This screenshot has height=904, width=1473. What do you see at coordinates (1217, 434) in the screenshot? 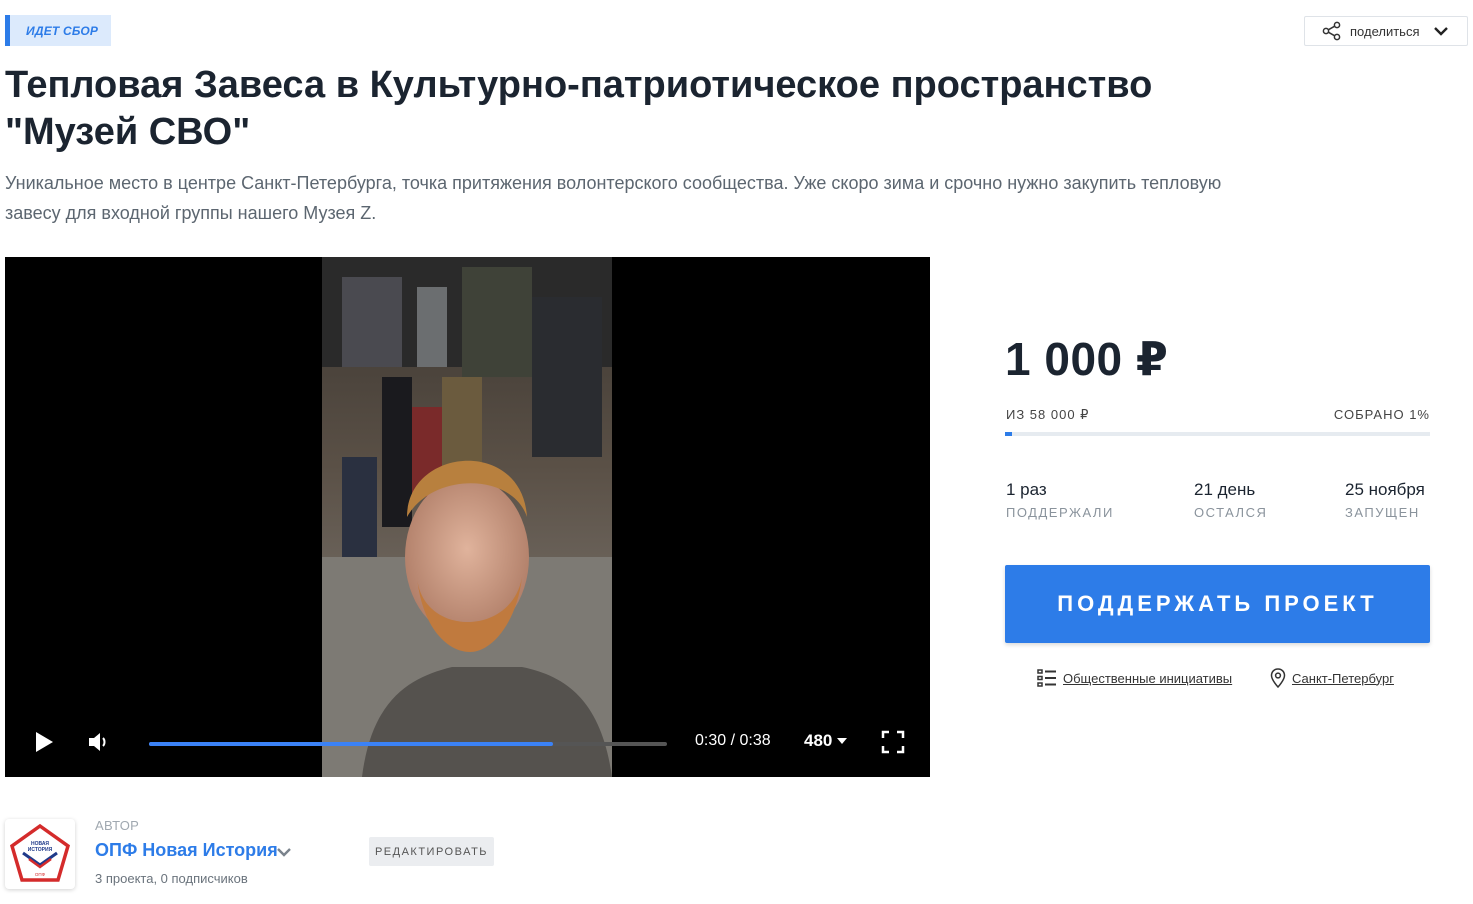
I see `funding-progress-bar` at bounding box center [1217, 434].